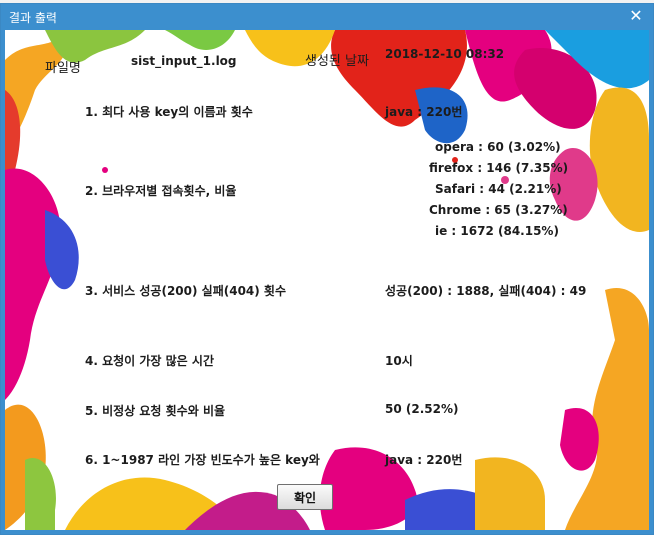 The height and width of the screenshot is (535, 654). Describe the element at coordinates (499, 168) in the screenshot. I see `browser-firefox: firefox : 146 (7.35%)` at that location.